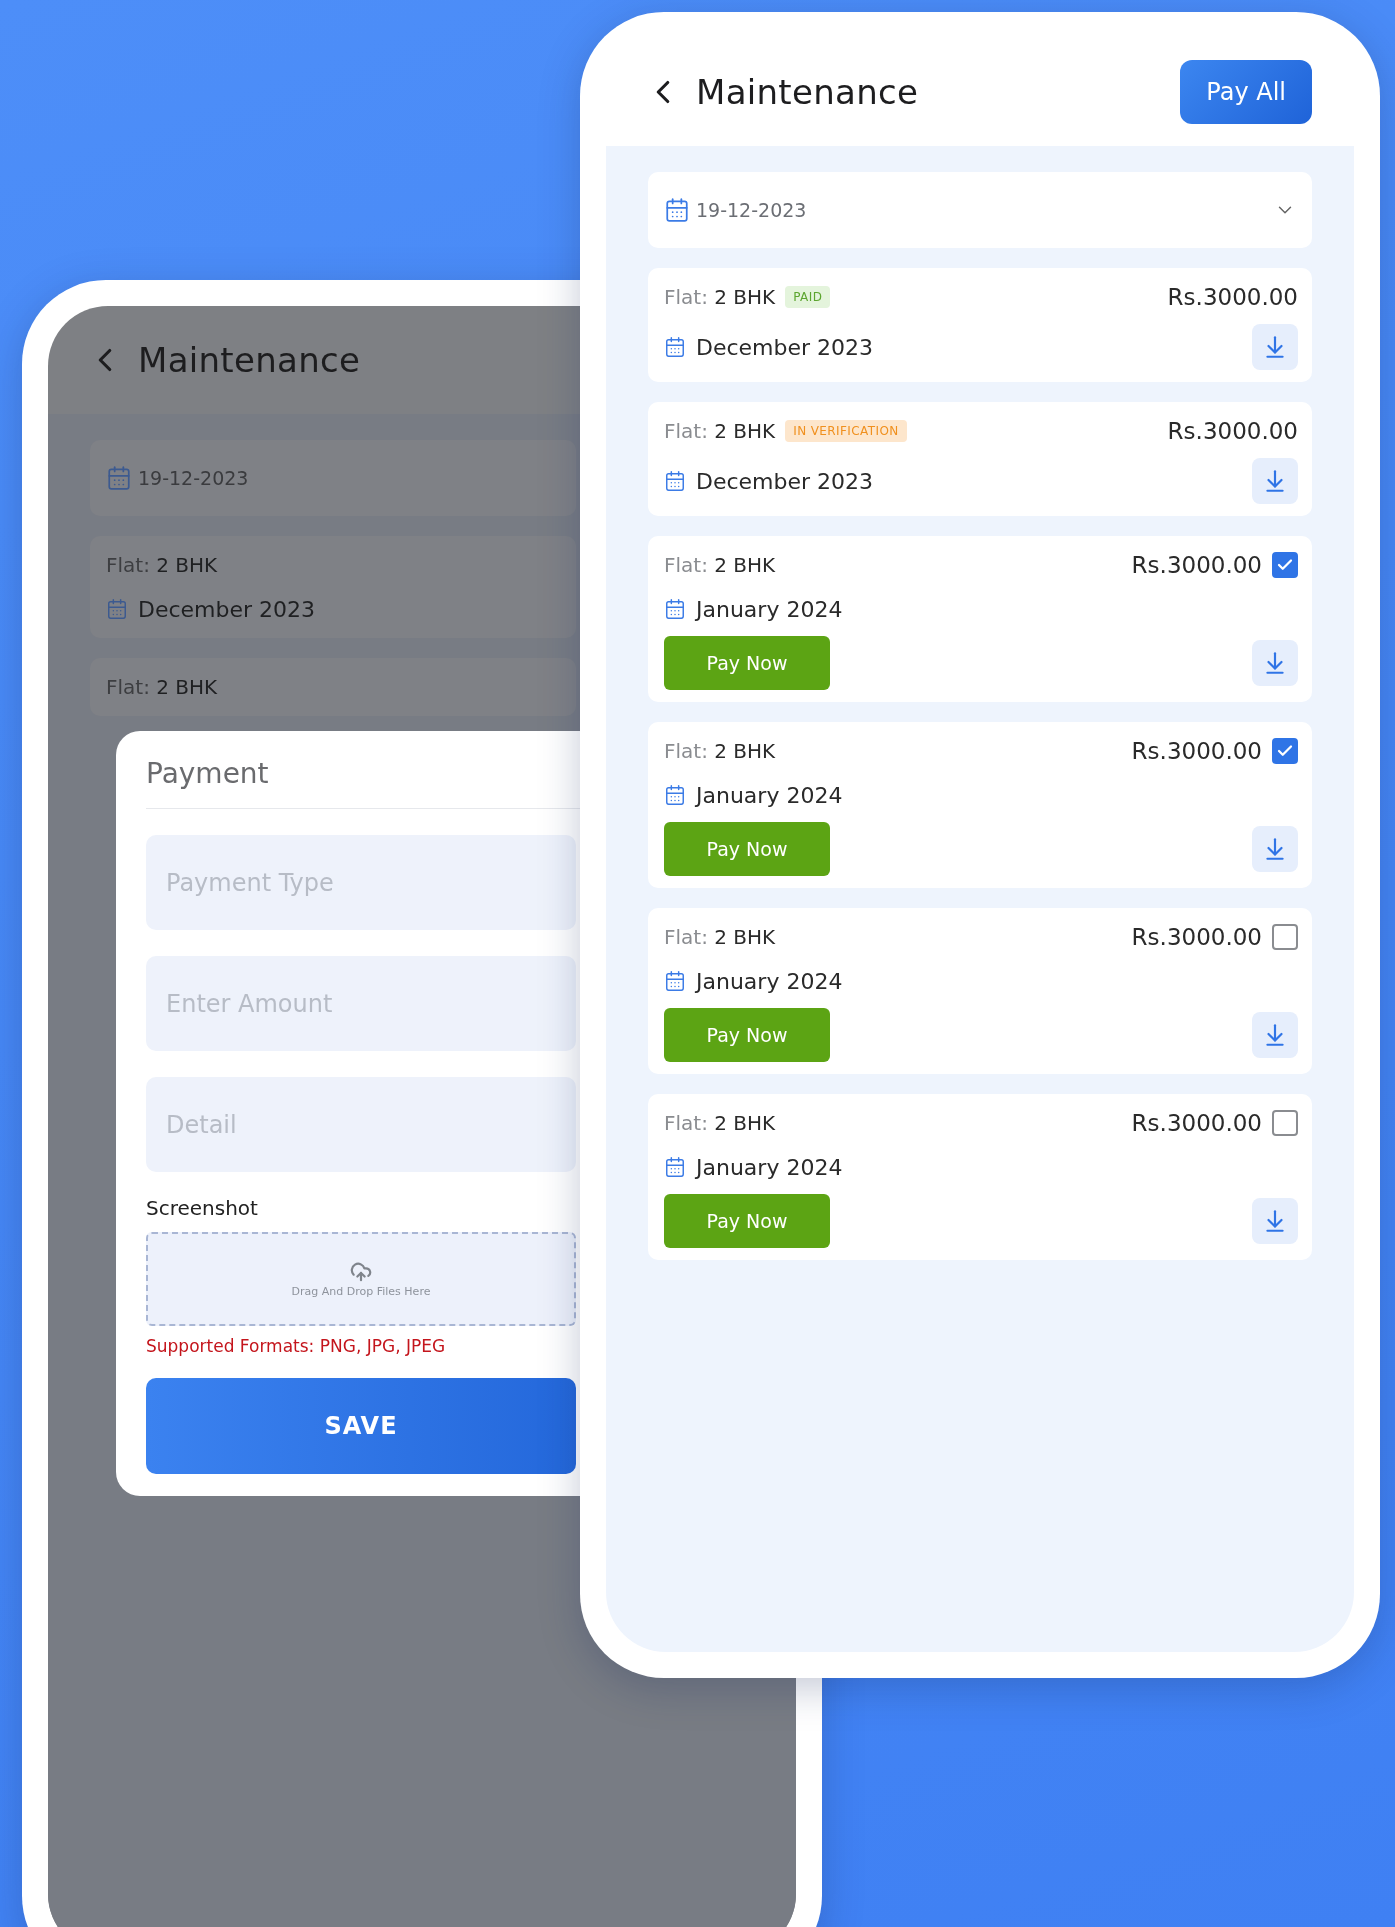 The width and height of the screenshot is (1395, 1927). I want to click on formats-note: Supported Formats: PNG, JPG, JPEG, so click(296, 1346).